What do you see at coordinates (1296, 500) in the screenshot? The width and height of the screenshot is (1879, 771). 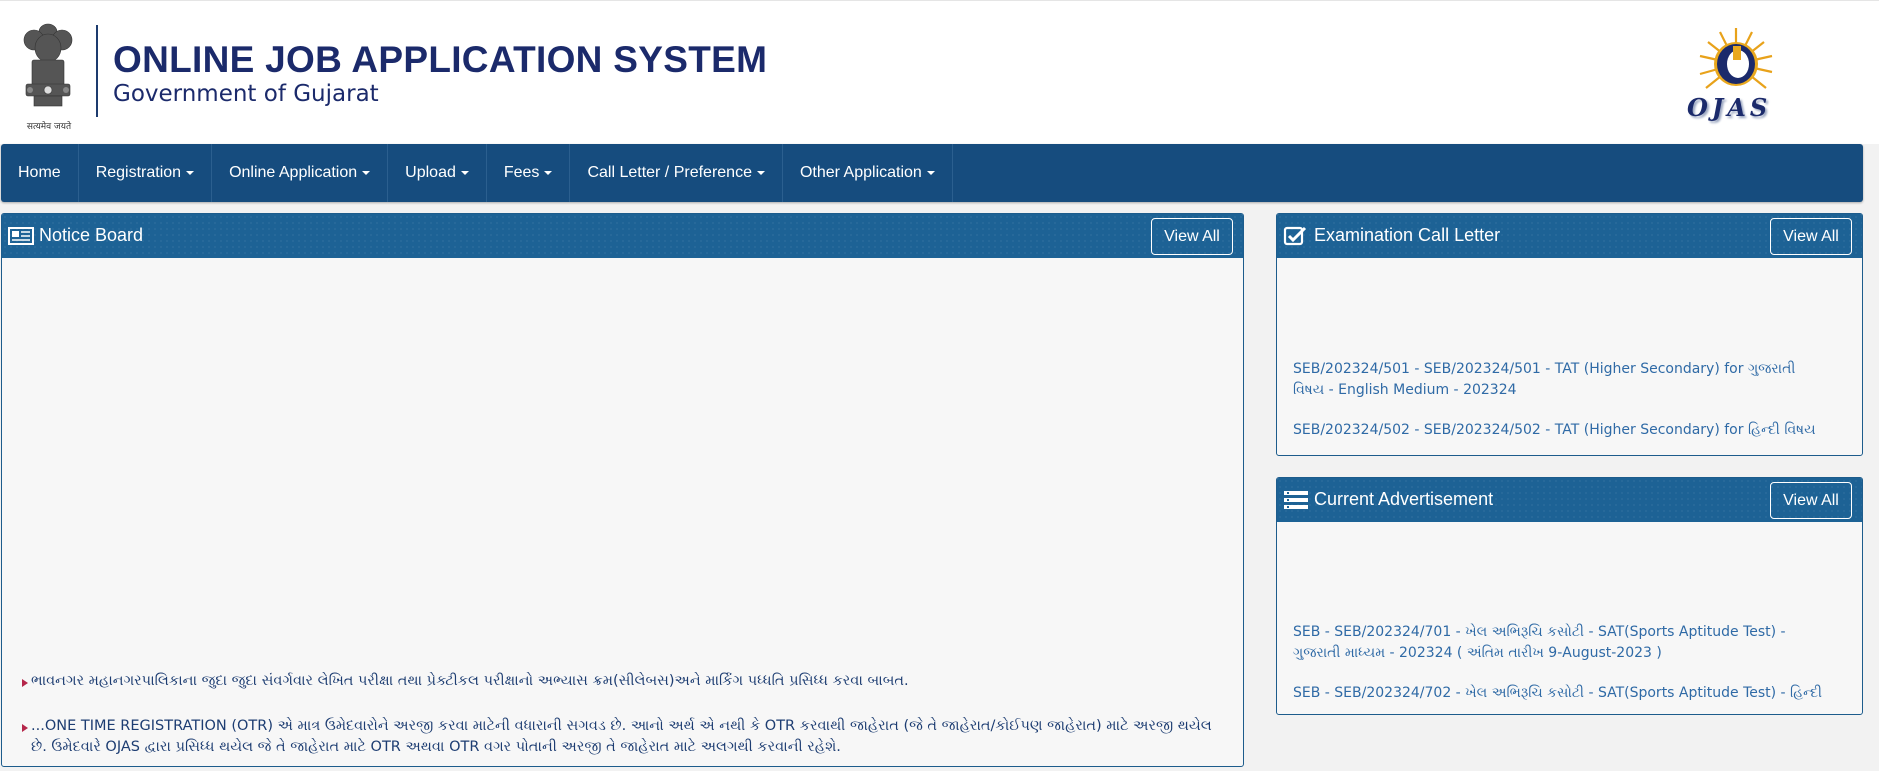 I see `list-lines-icon` at bounding box center [1296, 500].